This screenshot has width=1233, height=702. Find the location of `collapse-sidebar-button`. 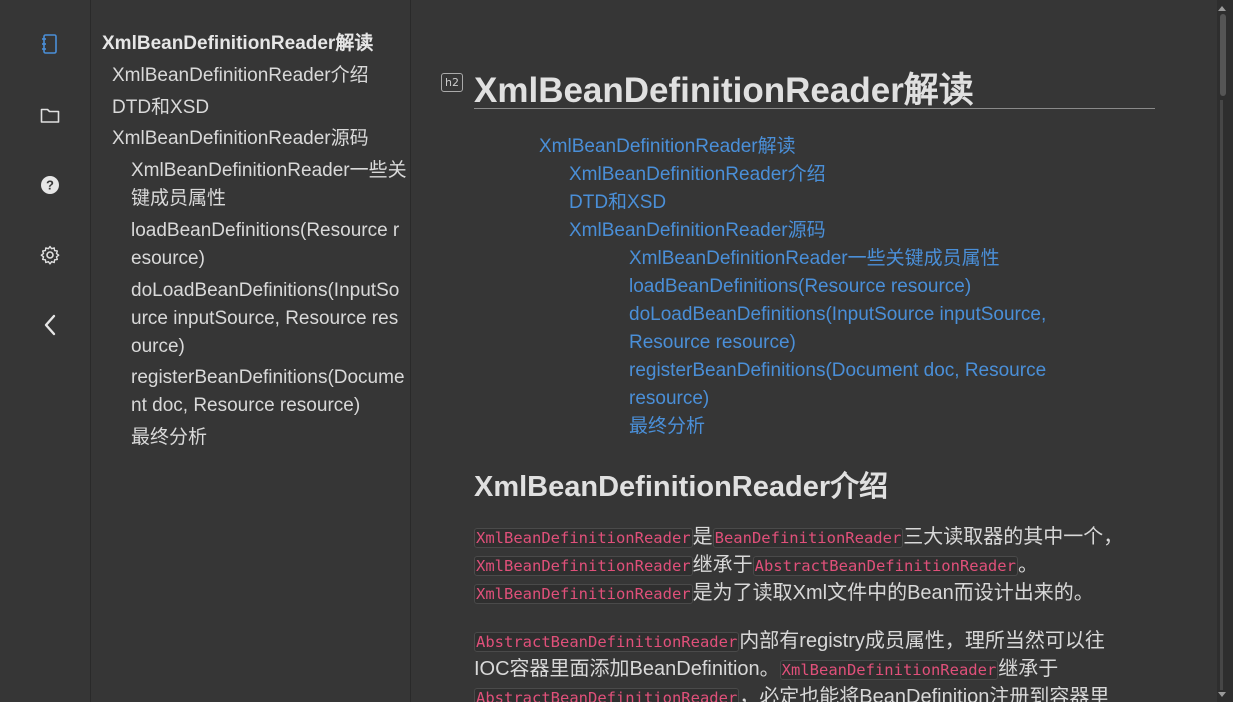

collapse-sidebar-button is located at coordinates (50, 325).